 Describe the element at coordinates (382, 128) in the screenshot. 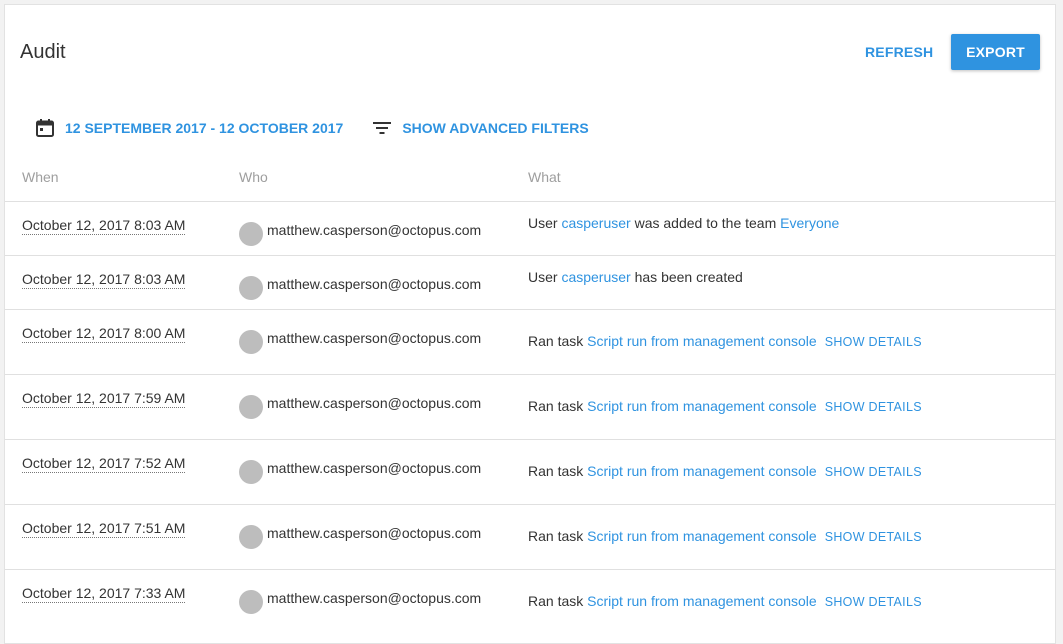

I see `filter-list-icon` at that location.